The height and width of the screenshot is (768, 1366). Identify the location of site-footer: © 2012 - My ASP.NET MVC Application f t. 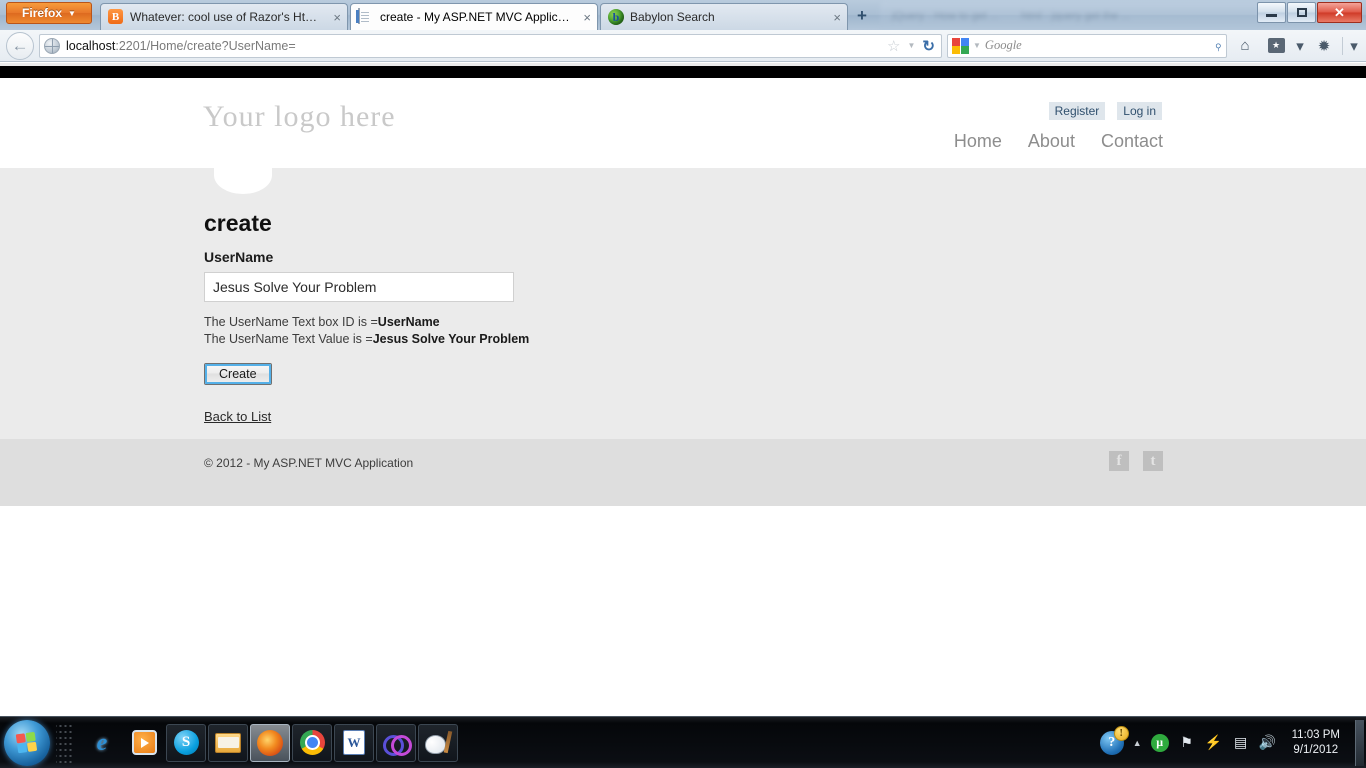
(683, 472).